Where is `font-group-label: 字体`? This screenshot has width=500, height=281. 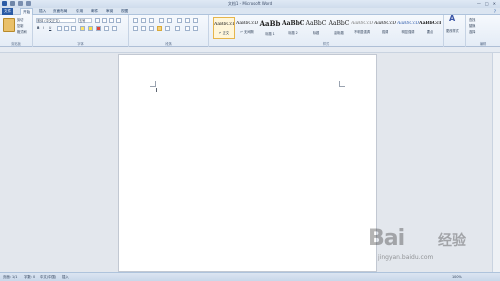
font-group-label: 字体 is located at coordinates (80, 44).